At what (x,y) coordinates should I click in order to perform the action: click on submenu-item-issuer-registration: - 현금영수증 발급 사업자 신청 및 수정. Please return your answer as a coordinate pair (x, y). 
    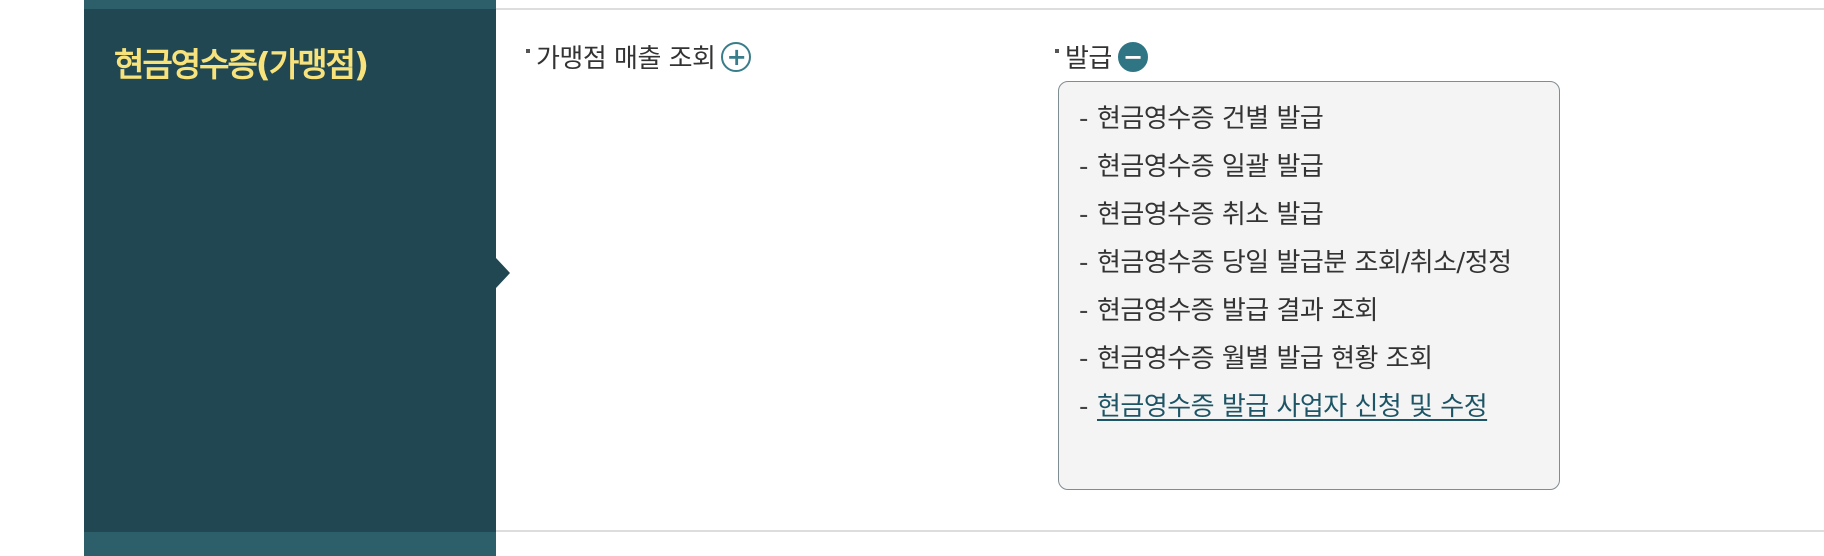
    Looking at the image, I should click on (1309, 407).